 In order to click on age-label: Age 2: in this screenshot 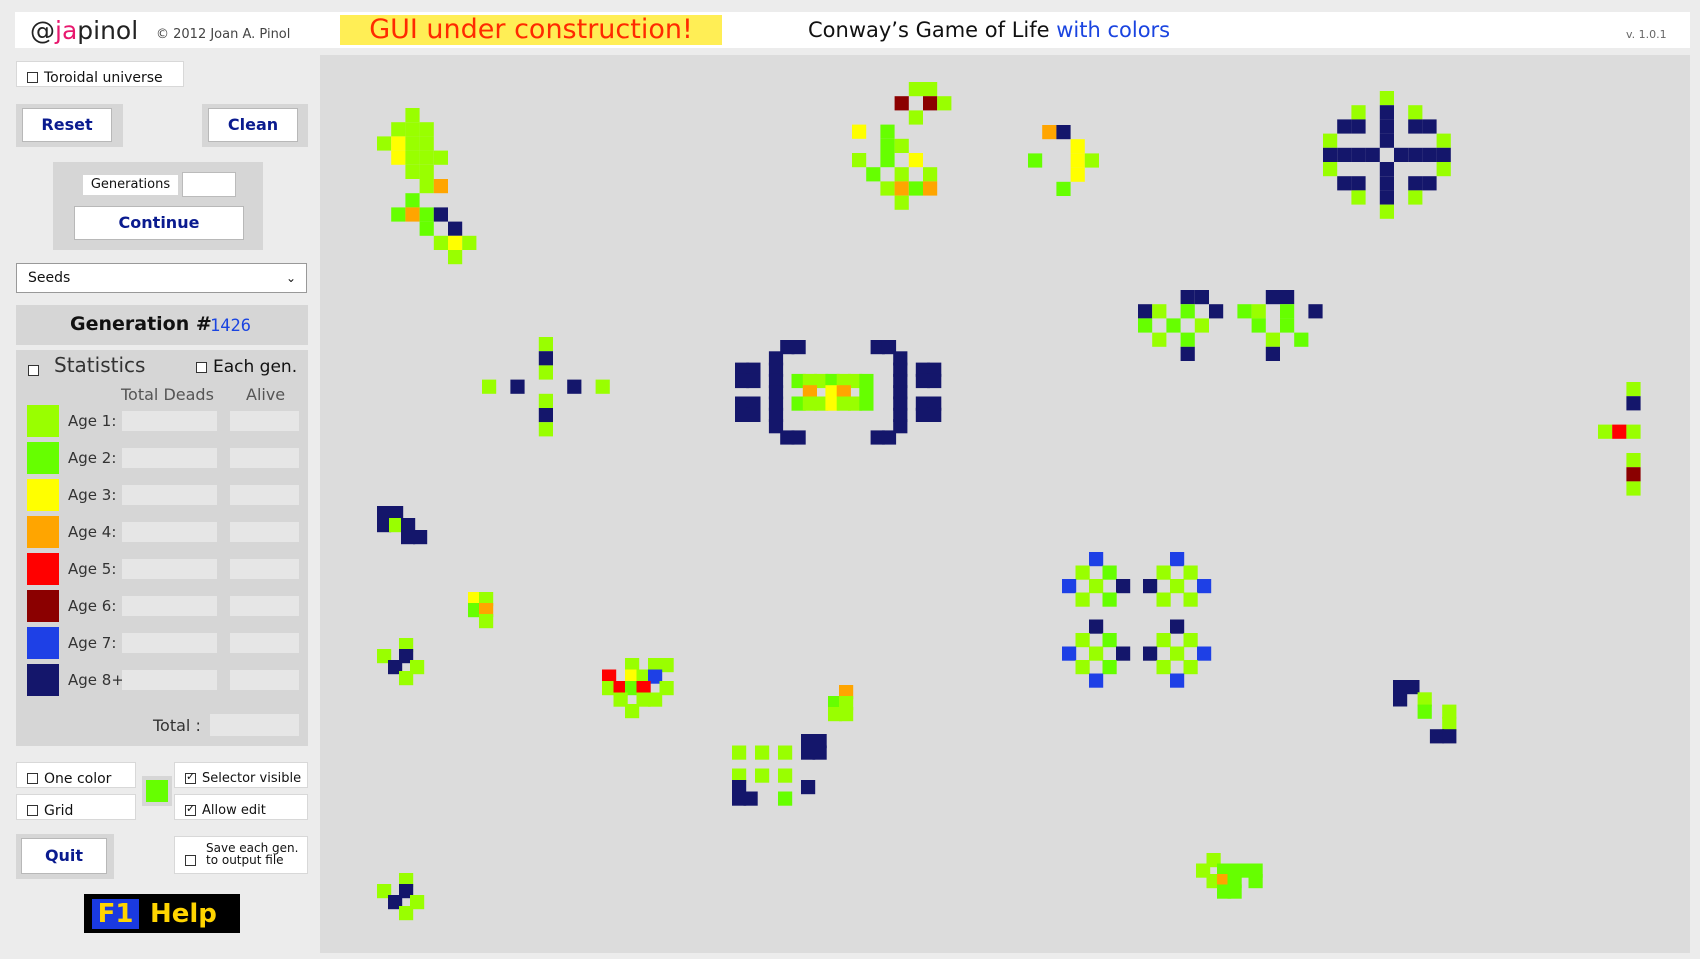, I will do `click(92, 458)`.